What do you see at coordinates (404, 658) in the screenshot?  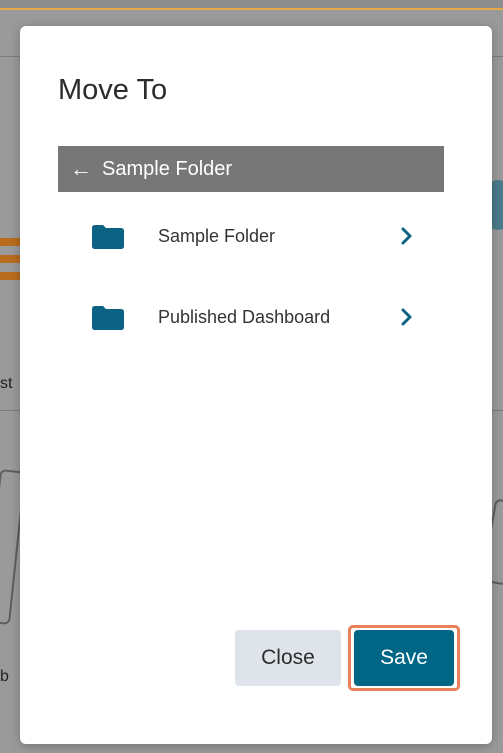 I see `save-button: Save` at bounding box center [404, 658].